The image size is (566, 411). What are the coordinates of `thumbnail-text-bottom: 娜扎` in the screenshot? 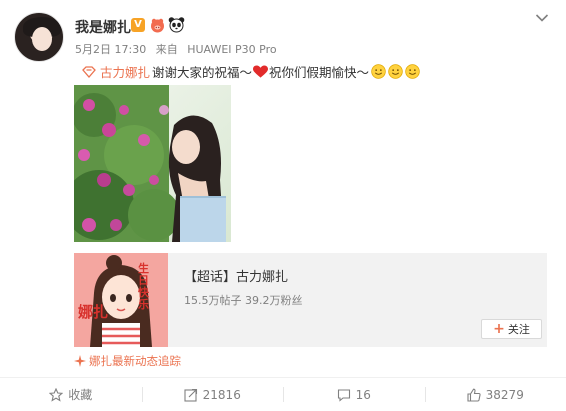 It's located at (93, 312).